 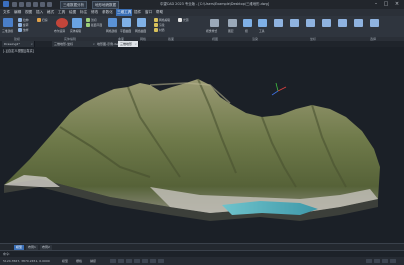 I want to click on menu-item-modify: 修改, so click(x=94, y=12).